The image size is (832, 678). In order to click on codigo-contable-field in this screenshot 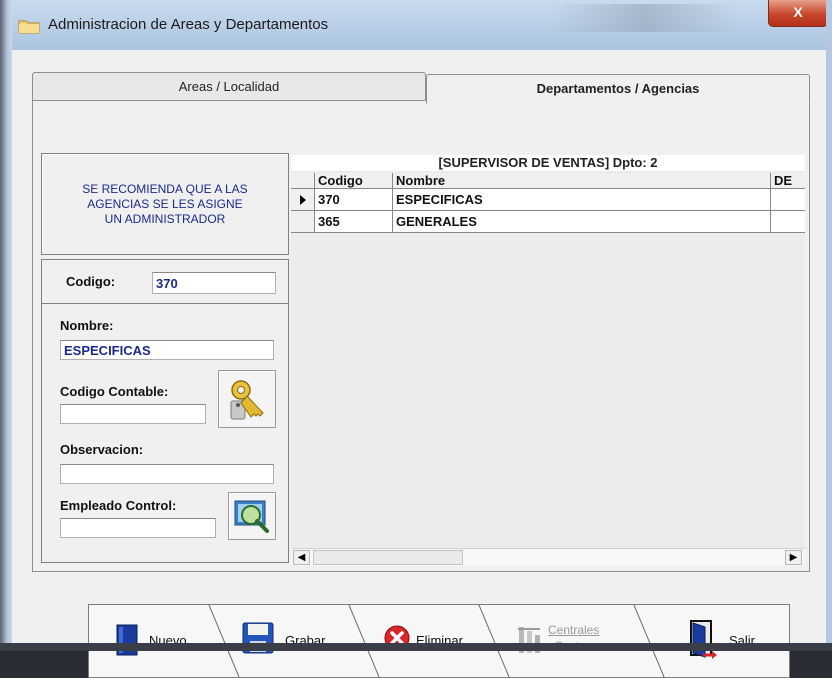, I will do `click(133, 414)`.